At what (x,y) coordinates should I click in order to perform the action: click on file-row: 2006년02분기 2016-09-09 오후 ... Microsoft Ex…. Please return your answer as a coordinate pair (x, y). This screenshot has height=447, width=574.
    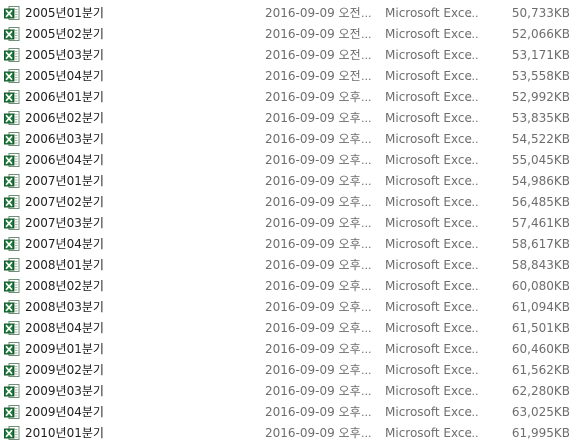
    Looking at the image, I should click on (287, 118).